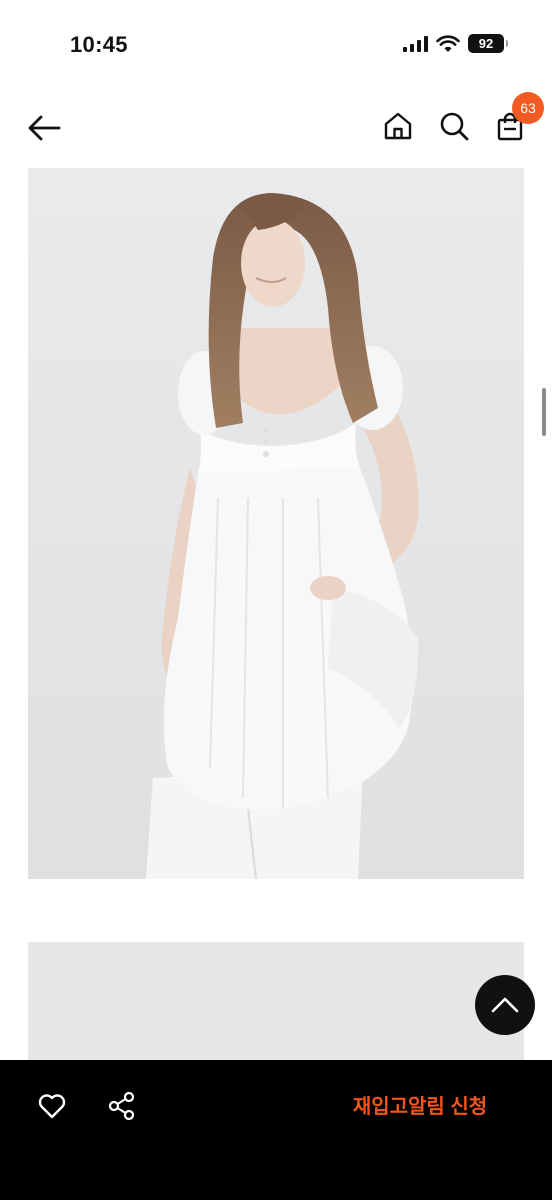 This screenshot has height=1200, width=552. I want to click on share-button, so click(122, 1106).